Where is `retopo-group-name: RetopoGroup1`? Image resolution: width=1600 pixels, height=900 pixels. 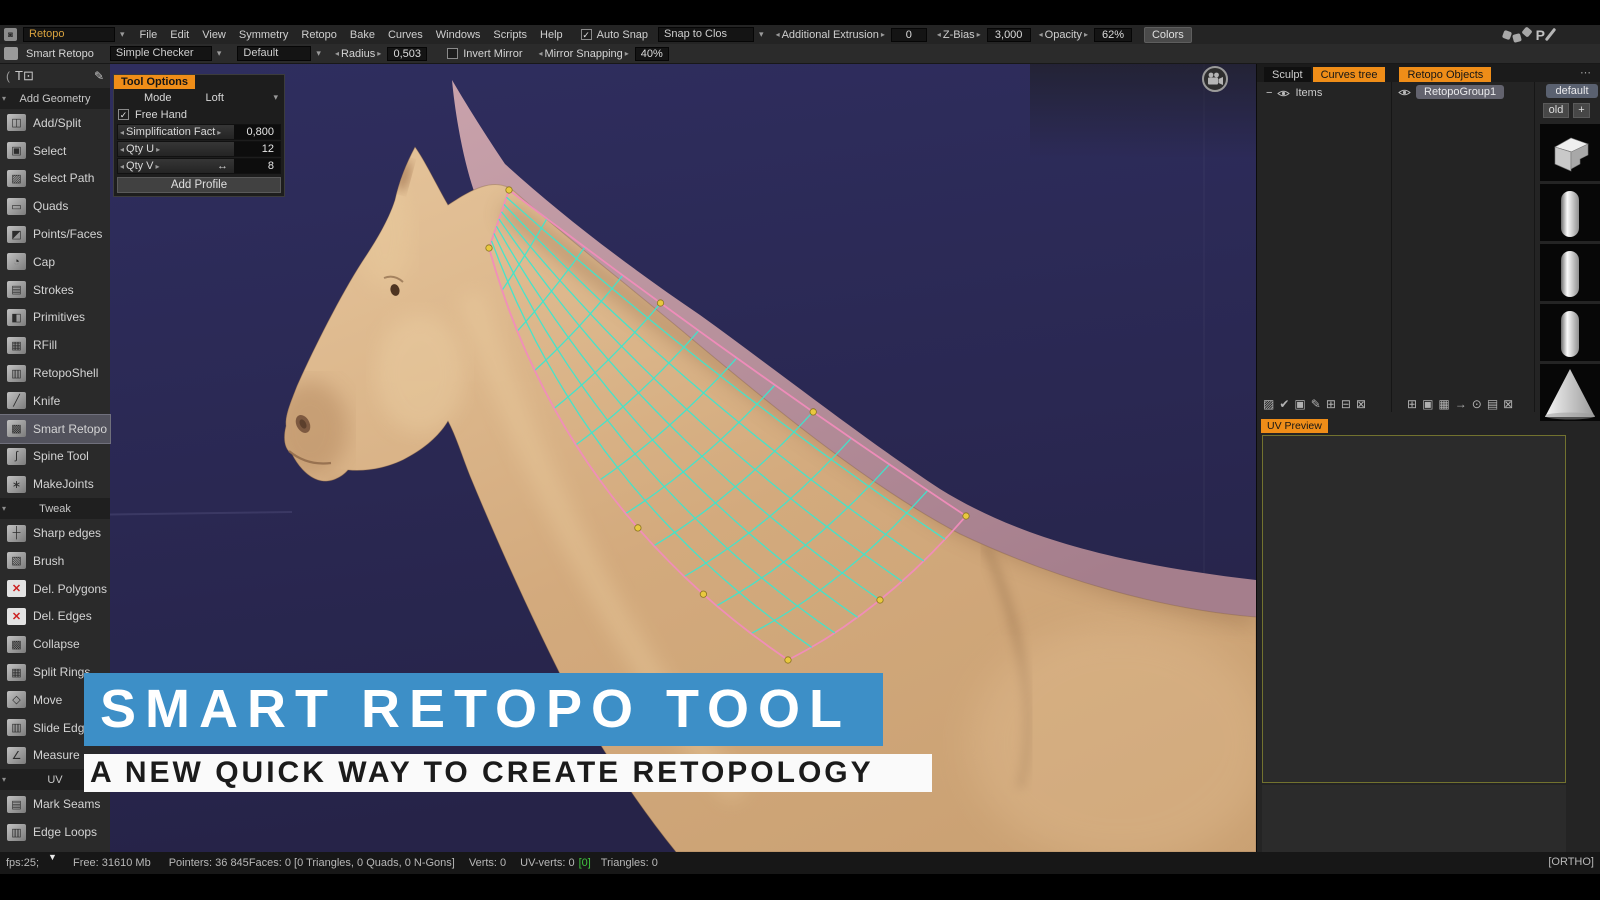
retopo-group-name: RetopoGroup1 is located at coordinates (1460, 92).